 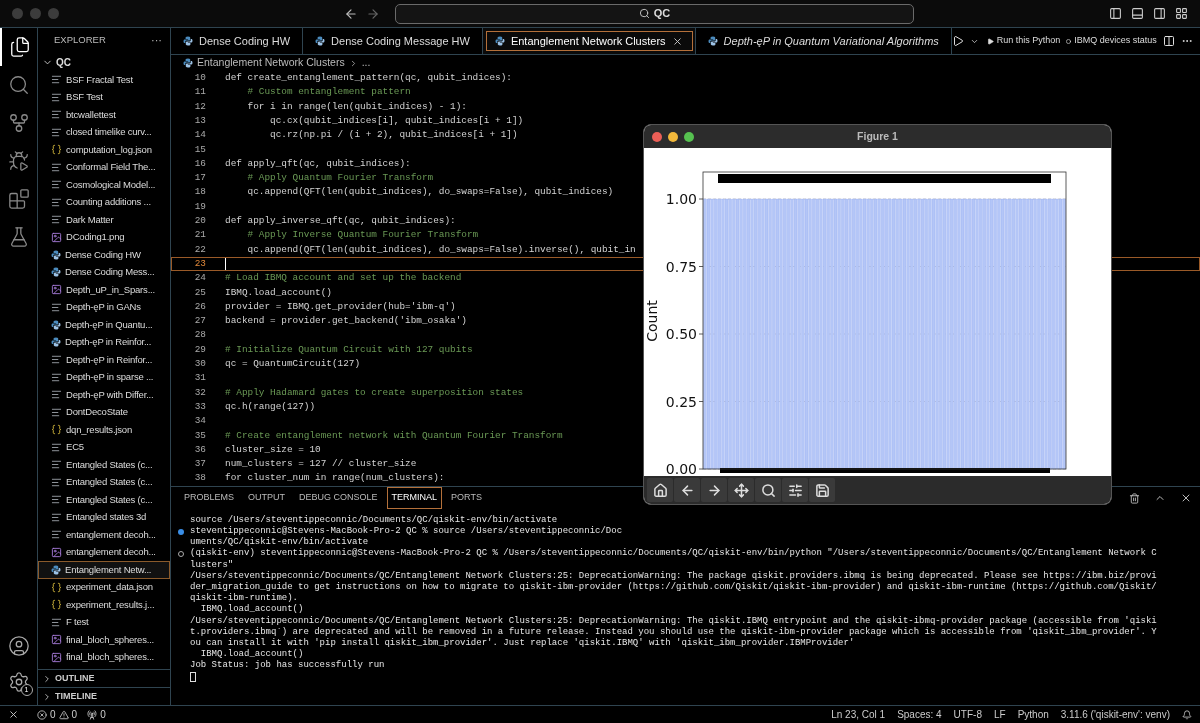 I want to click on run-debug-icon, so click(x=19, y=161).